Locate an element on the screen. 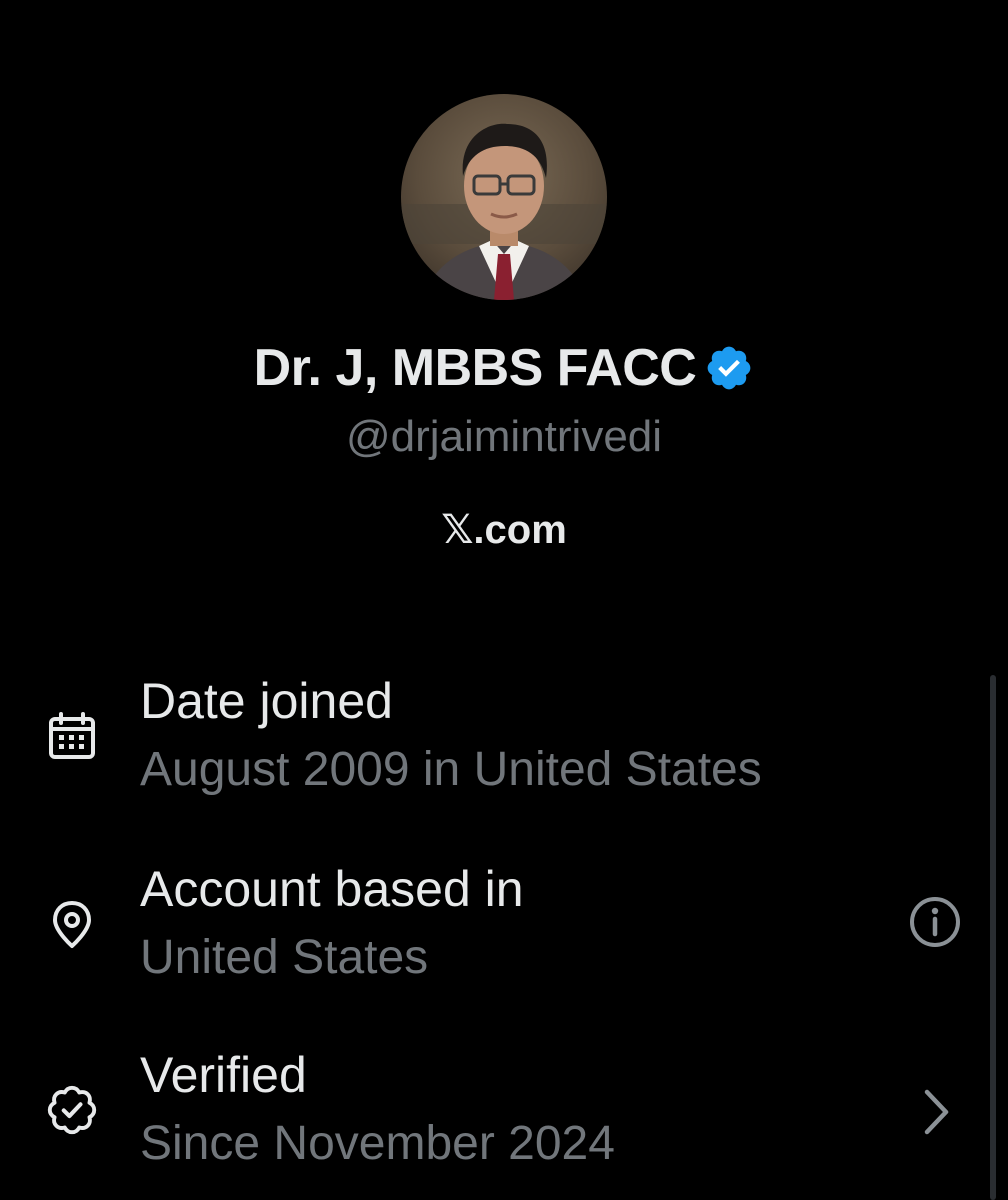 Image resolution: width=1008 pixels, height=1200 pixels. verified-badge-outline-icon is located at coordinates (72, 1110).